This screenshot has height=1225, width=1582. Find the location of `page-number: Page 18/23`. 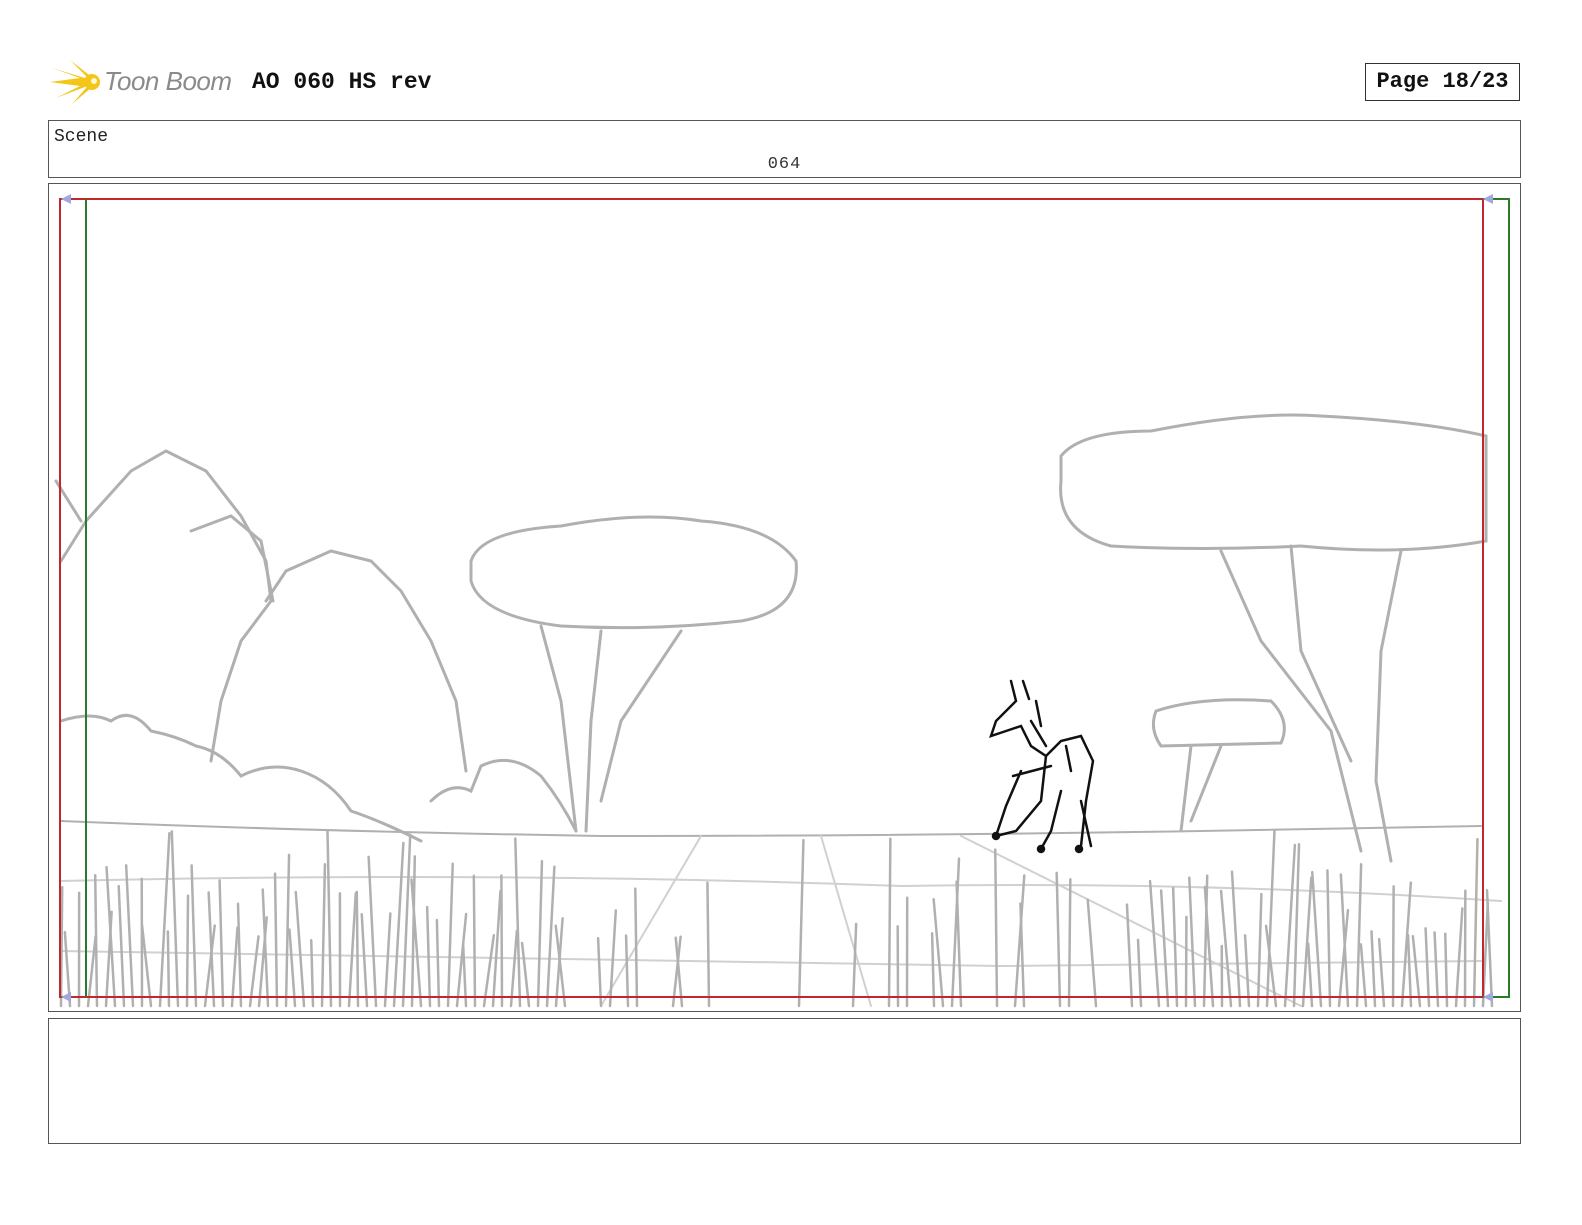

page-number: Page 18/23 is located at coordinates (1442, 82).